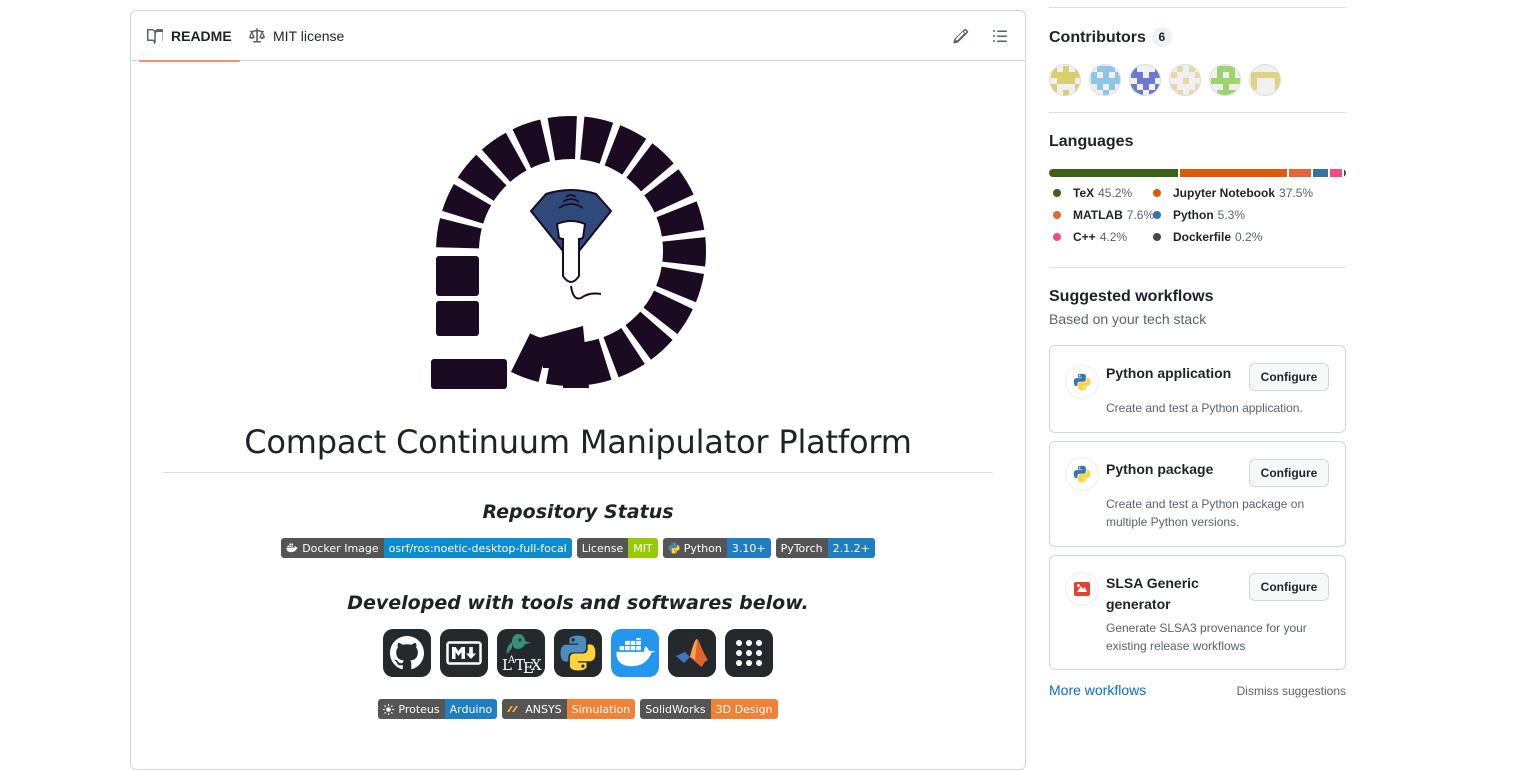 The width and height of the screenshot is (1518, 770). I want to click on workflow-description: Create and test a Python application., so click(1204, 408).